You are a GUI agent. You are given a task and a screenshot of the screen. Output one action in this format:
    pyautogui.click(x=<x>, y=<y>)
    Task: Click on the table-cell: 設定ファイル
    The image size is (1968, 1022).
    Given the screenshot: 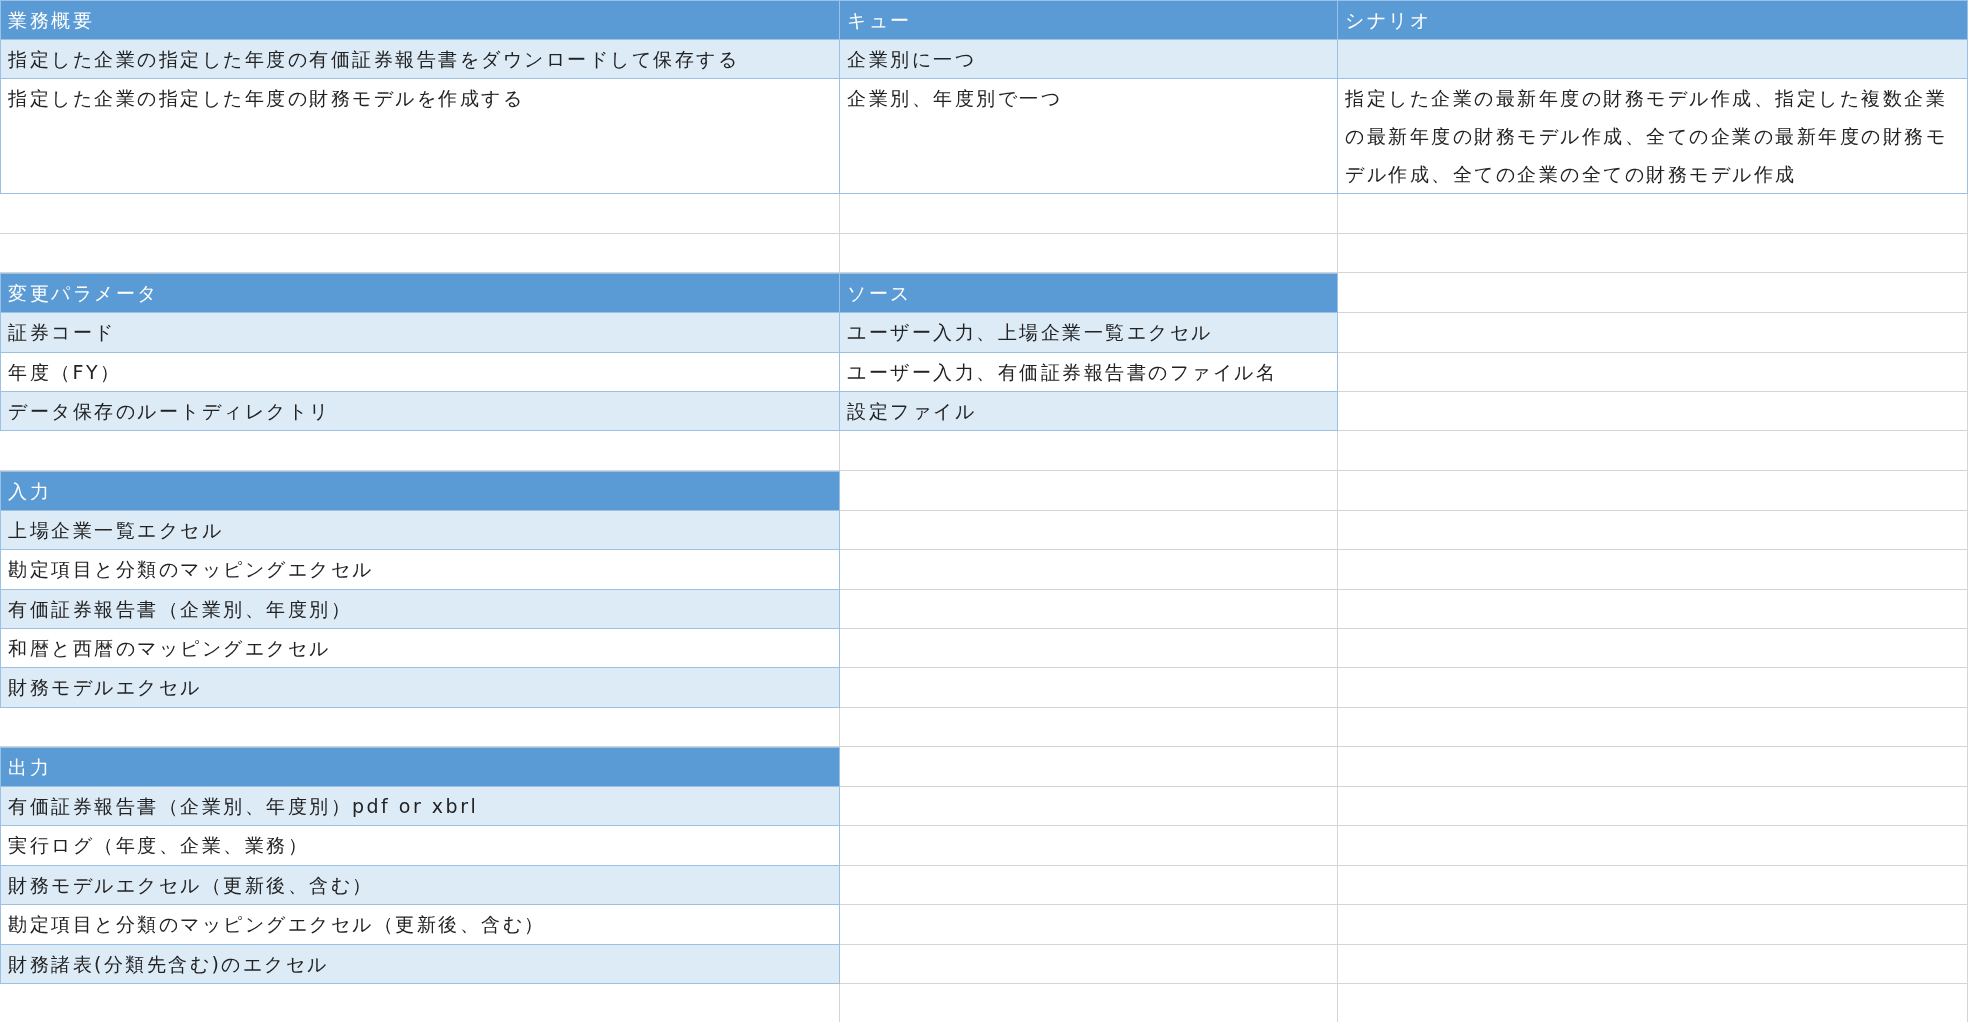 What is the action you would take?
    pyautogui.click(x=1089, y=411)
    